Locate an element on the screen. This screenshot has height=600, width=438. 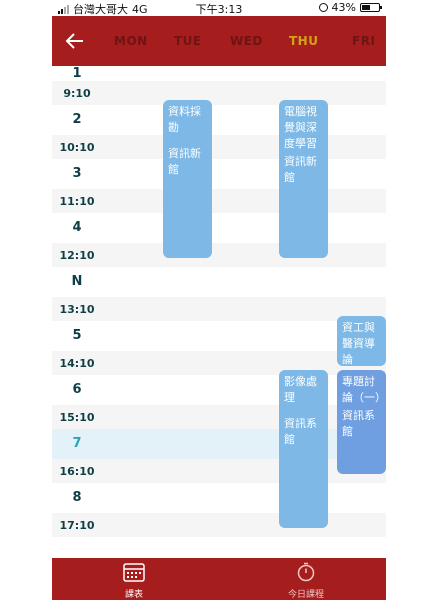
row-time-1010: 10:10 is located at coordinates (219, 147).